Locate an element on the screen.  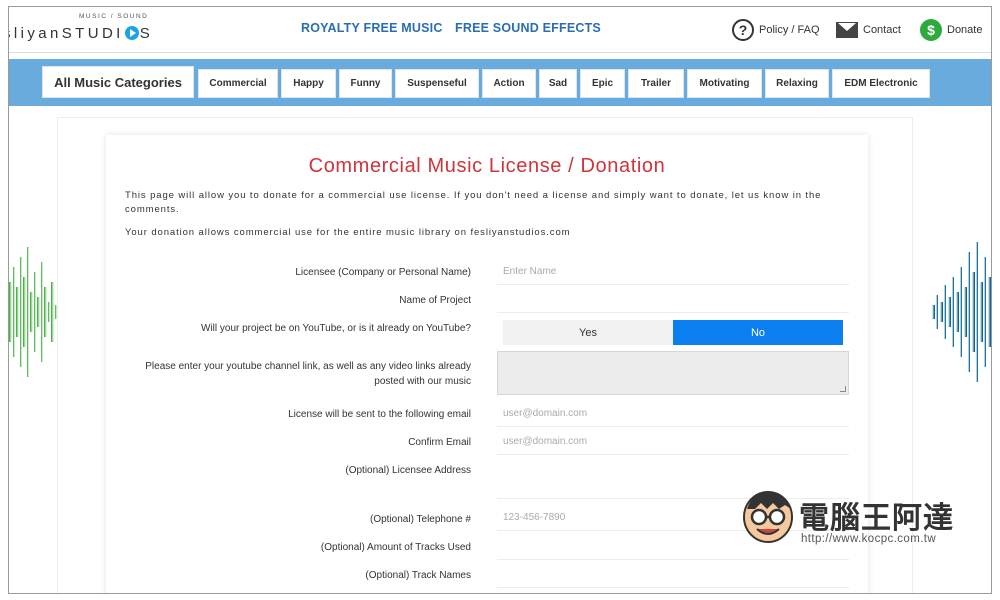
watermark-title: 電腦王阿達 is located at coordinates (876, 518).